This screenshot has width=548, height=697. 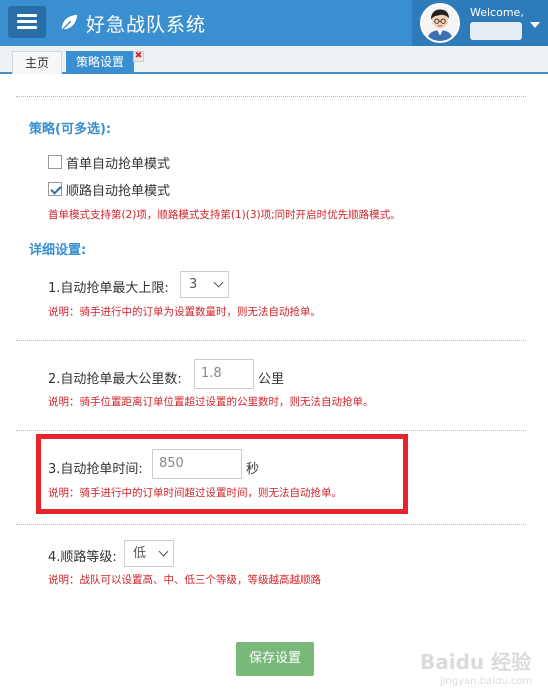 What do you see at coordinates (275, 659) in the screenshot?
I see `save-settings-button: 保存设置` at bounding box center [275, 659].